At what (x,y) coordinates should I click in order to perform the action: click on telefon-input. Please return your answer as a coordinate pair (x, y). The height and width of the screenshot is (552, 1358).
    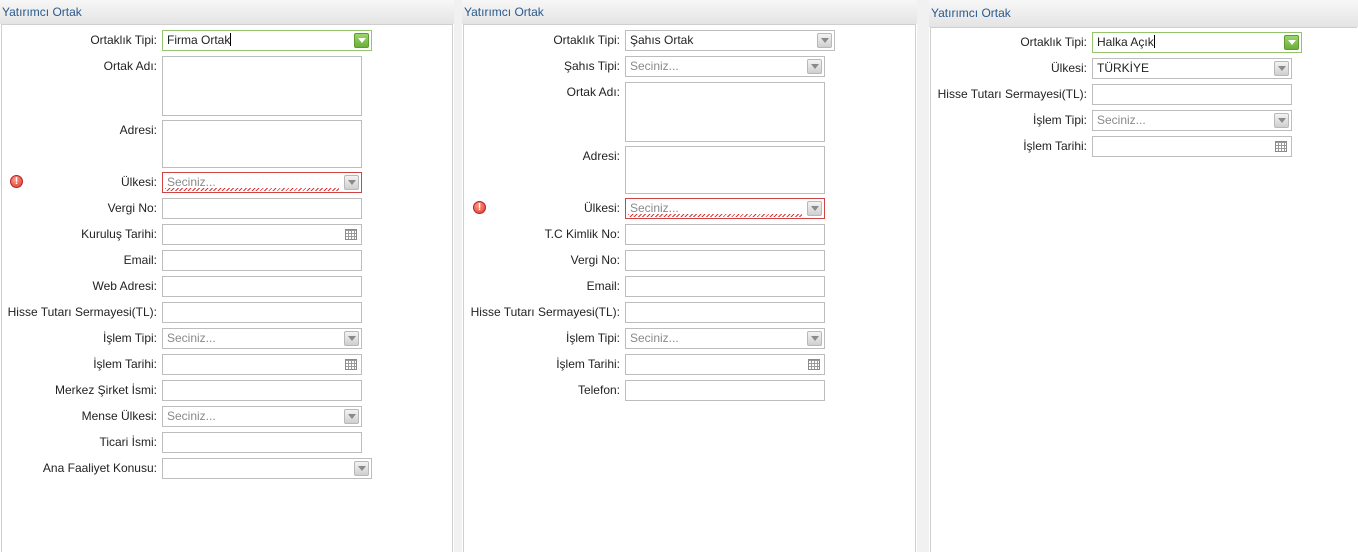
    Looking at the image, I should click on (725, 390).